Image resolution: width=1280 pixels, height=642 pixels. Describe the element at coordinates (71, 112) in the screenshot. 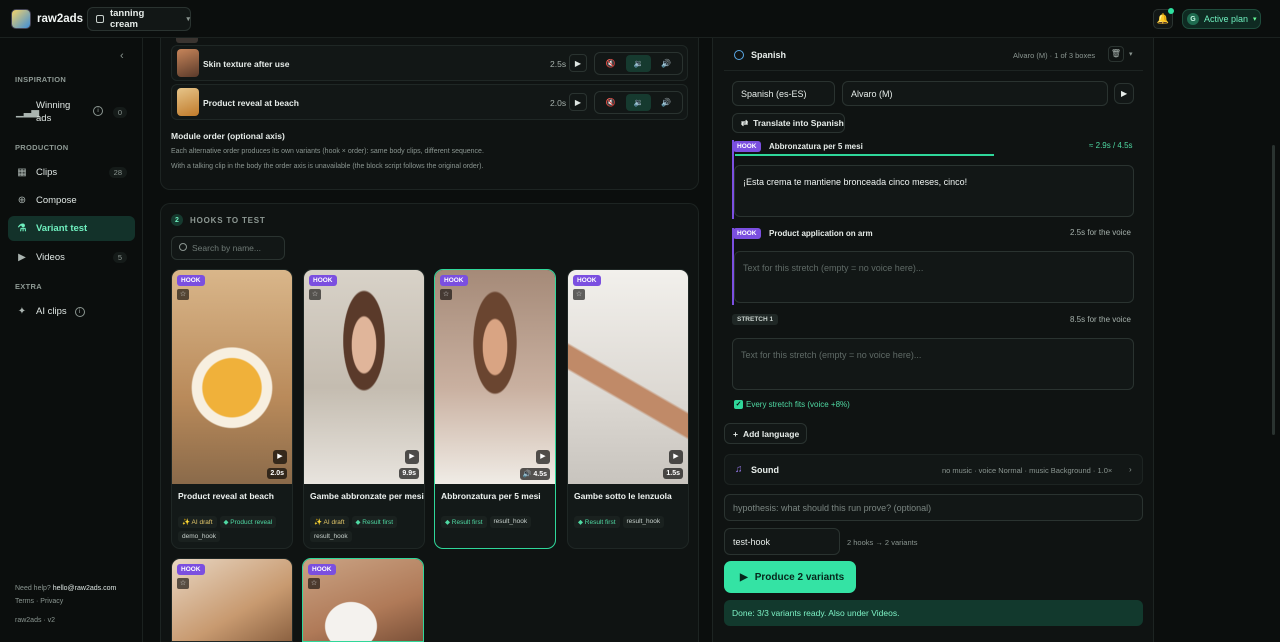

I see `sidebar-item-winning-ads: ▁▃▅ Winning ads i 0` at that location.